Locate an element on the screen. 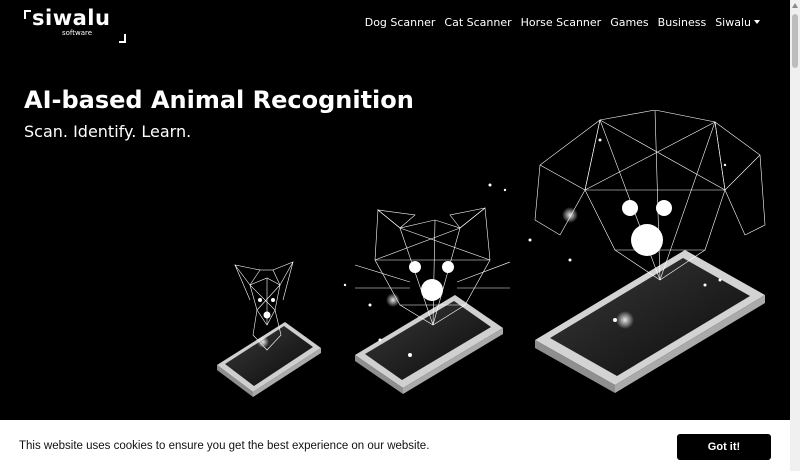 This screenshot has width=800, height=471. nav-cat-scanner: Cat Scanner is located at coordinates (477, 22).